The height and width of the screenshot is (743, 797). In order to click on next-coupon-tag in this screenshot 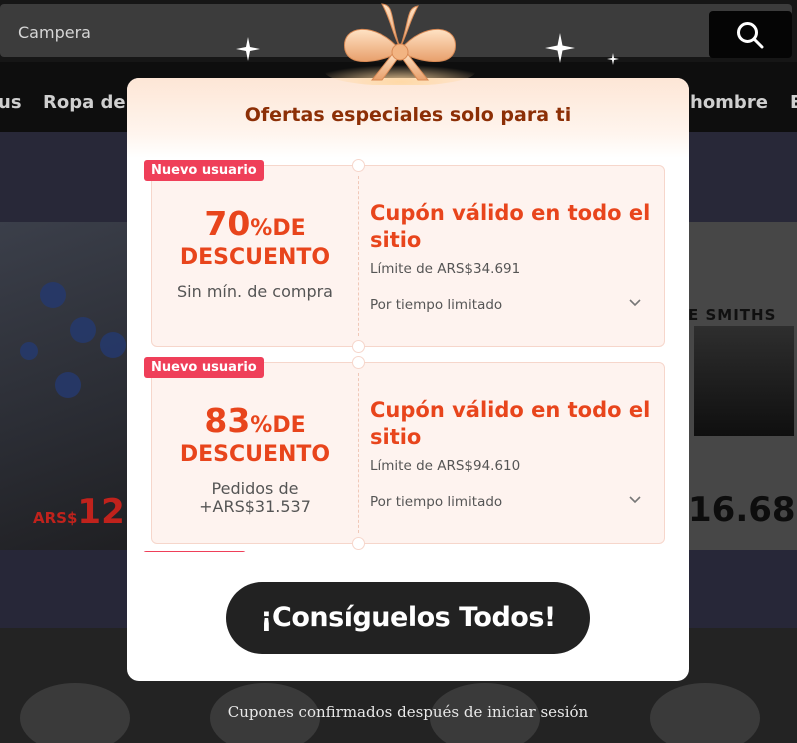, I will do `click(194, 551)`.